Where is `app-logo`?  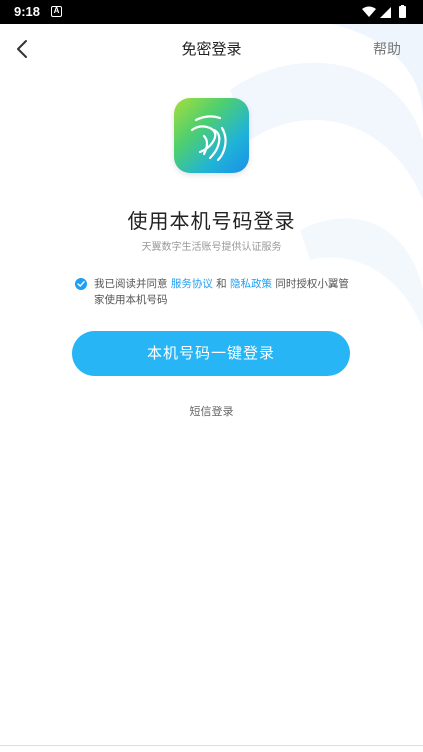
app-logo is located at coordinates (211, 135).